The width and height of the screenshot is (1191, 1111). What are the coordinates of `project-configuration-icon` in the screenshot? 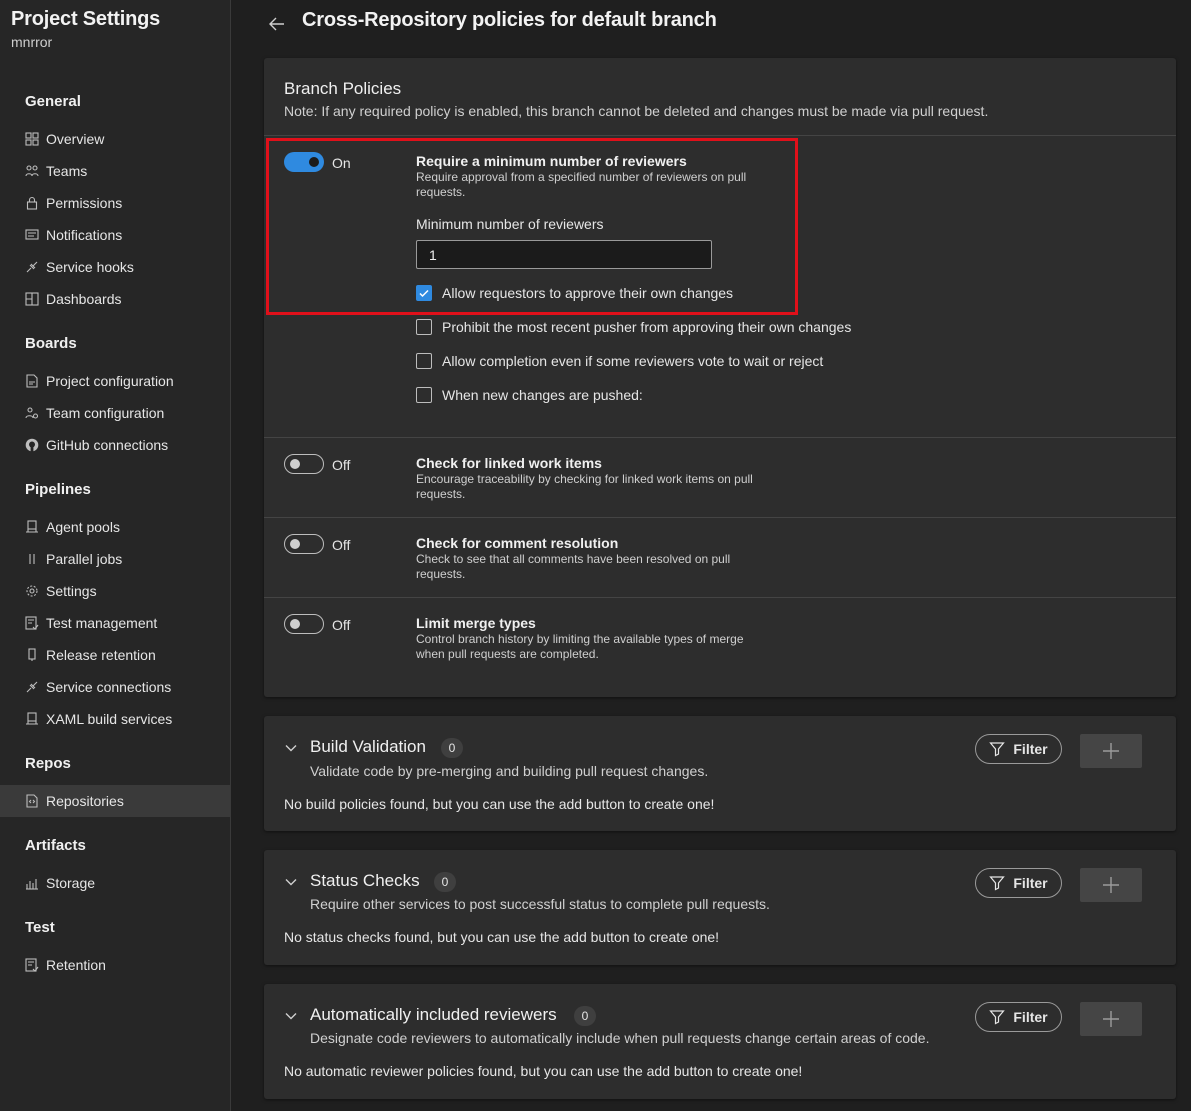 It's located at (32, 381).